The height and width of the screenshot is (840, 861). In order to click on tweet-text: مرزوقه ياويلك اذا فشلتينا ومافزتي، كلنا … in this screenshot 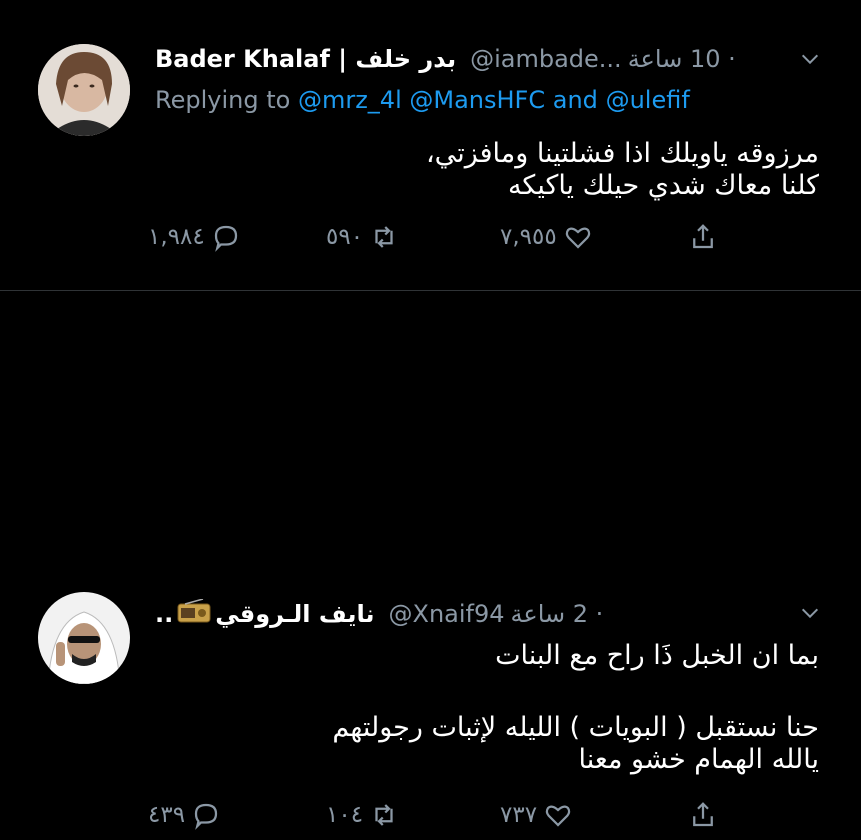, I will do `click(499, 170)`.